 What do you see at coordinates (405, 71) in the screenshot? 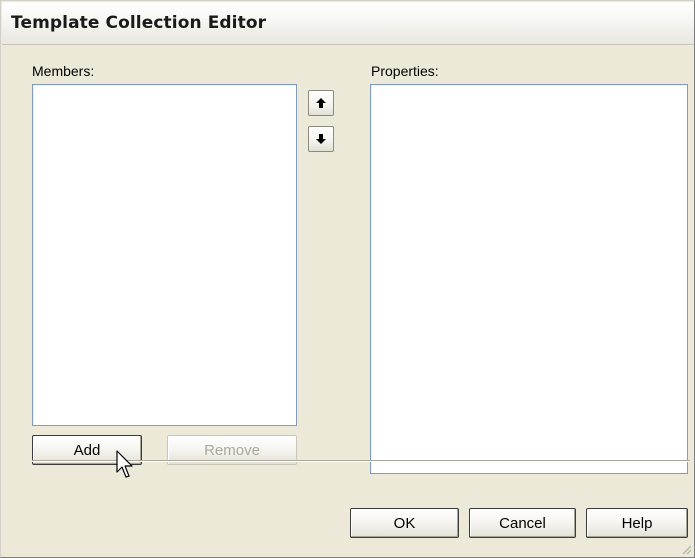
I see `properties-label: Properties:` at bounding box center [405, 71].